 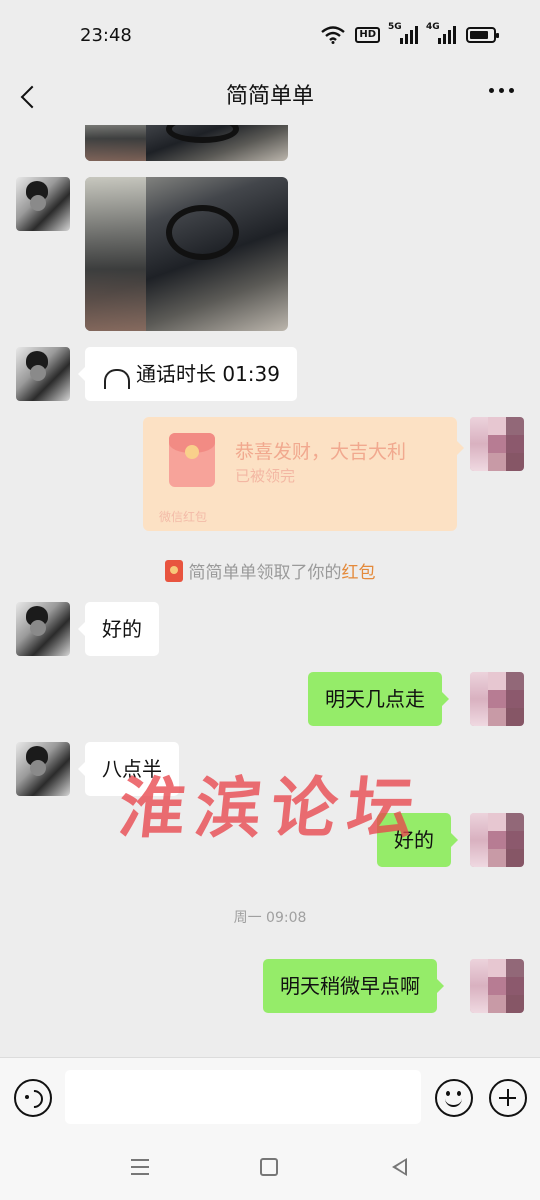 What do you see at coordinates (270, 918) in the screenshot?
I see `message-timestamp: 周一 09:08` at bounding box center [270, 918].